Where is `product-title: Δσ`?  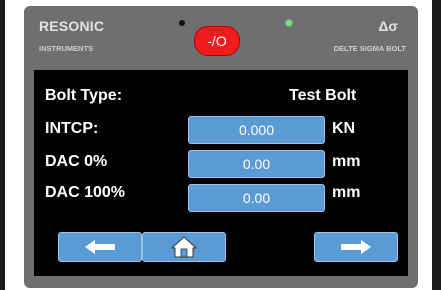
product-title: Δσ is located at coordinates (388, 26).